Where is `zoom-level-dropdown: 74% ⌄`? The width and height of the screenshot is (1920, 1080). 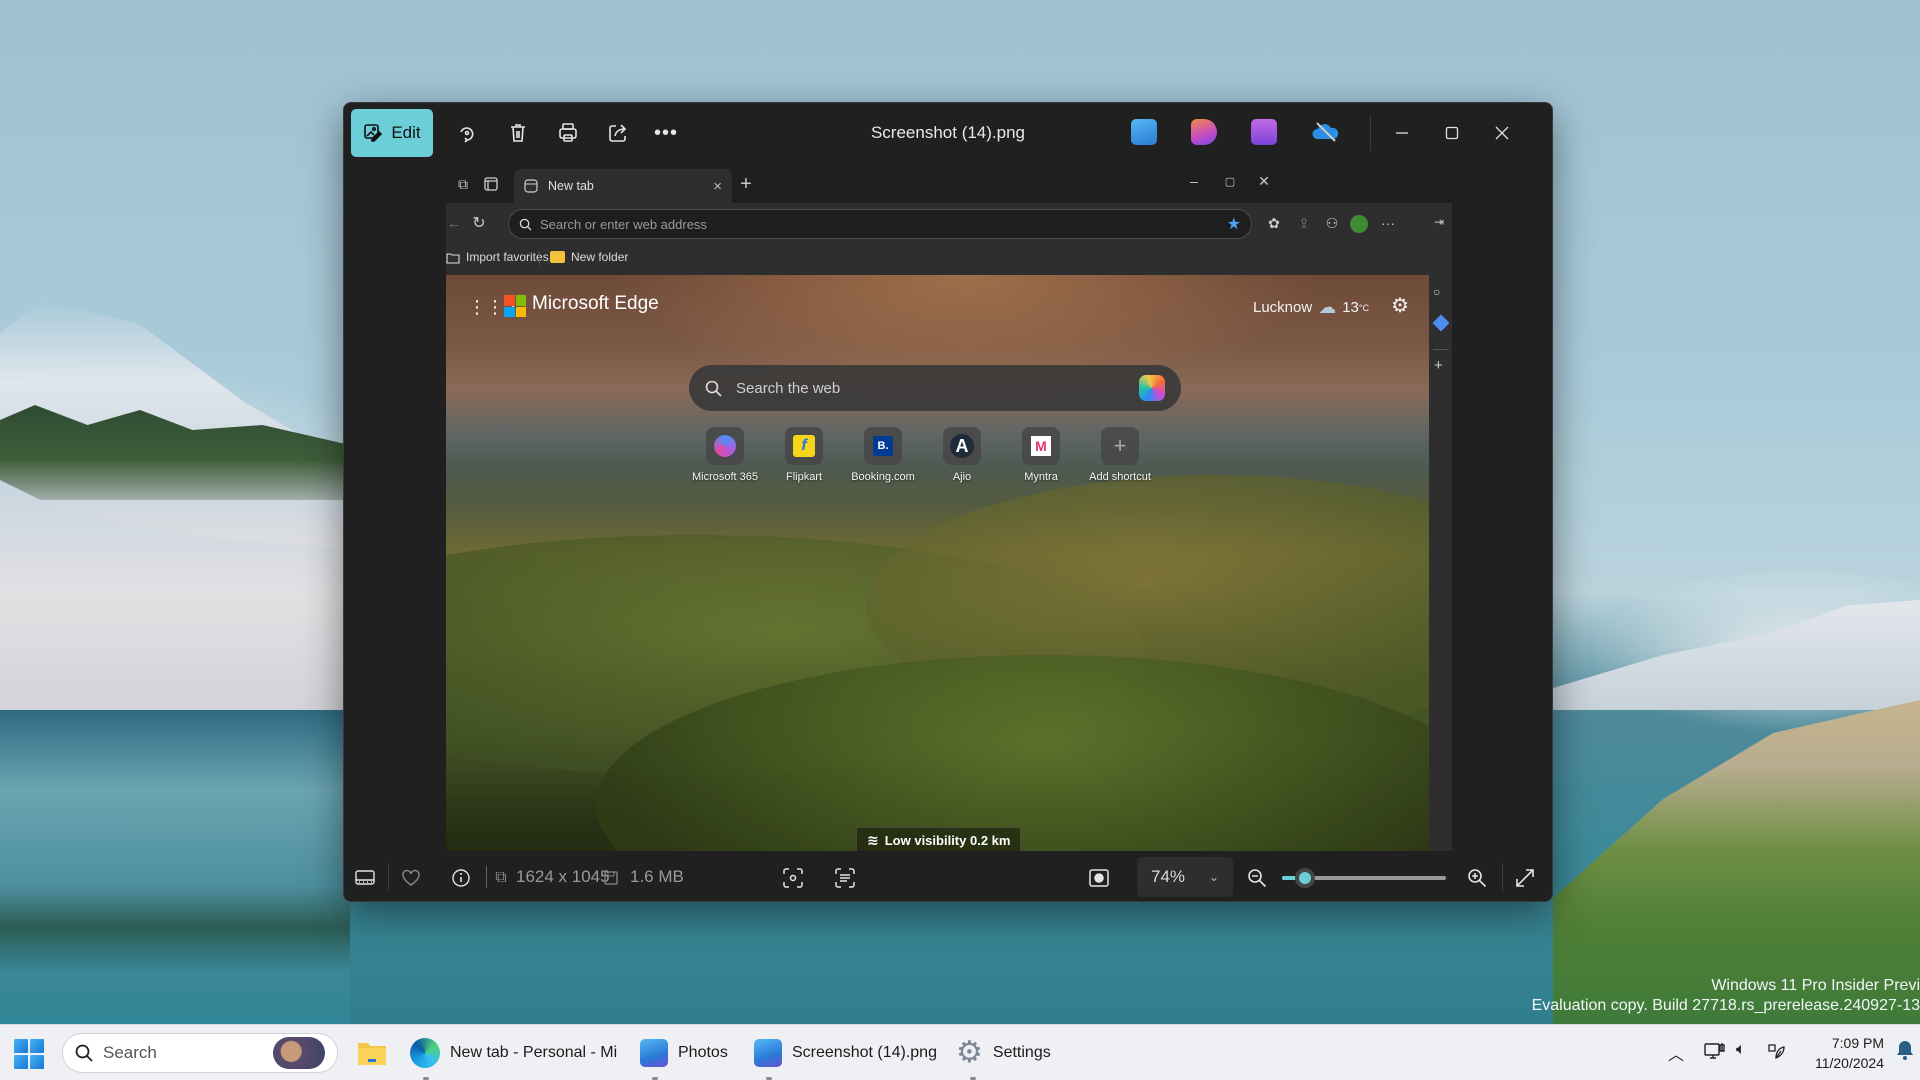 zoom-level-dropdown: 74% ⌄ is located at coordinates (1185, 877).